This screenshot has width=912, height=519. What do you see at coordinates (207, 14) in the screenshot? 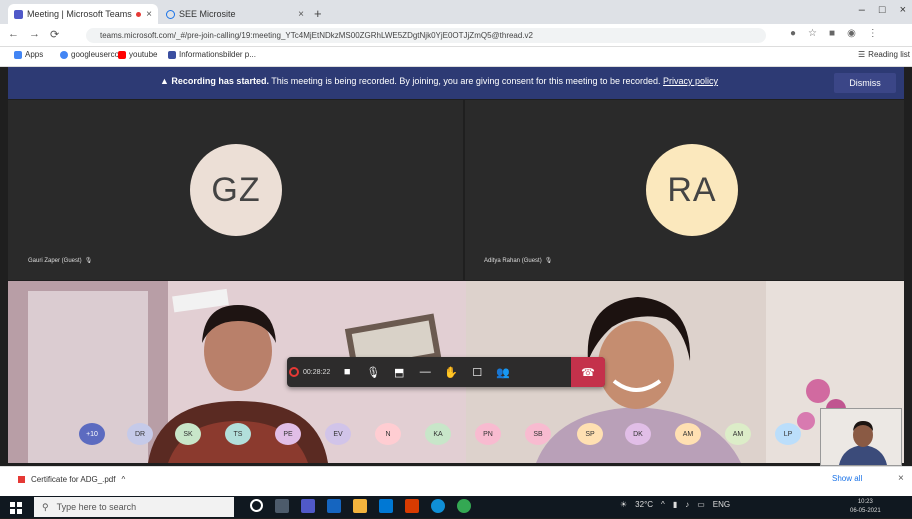
I see `tab-title: SEE Microsite` at bounding box center [207, 14].